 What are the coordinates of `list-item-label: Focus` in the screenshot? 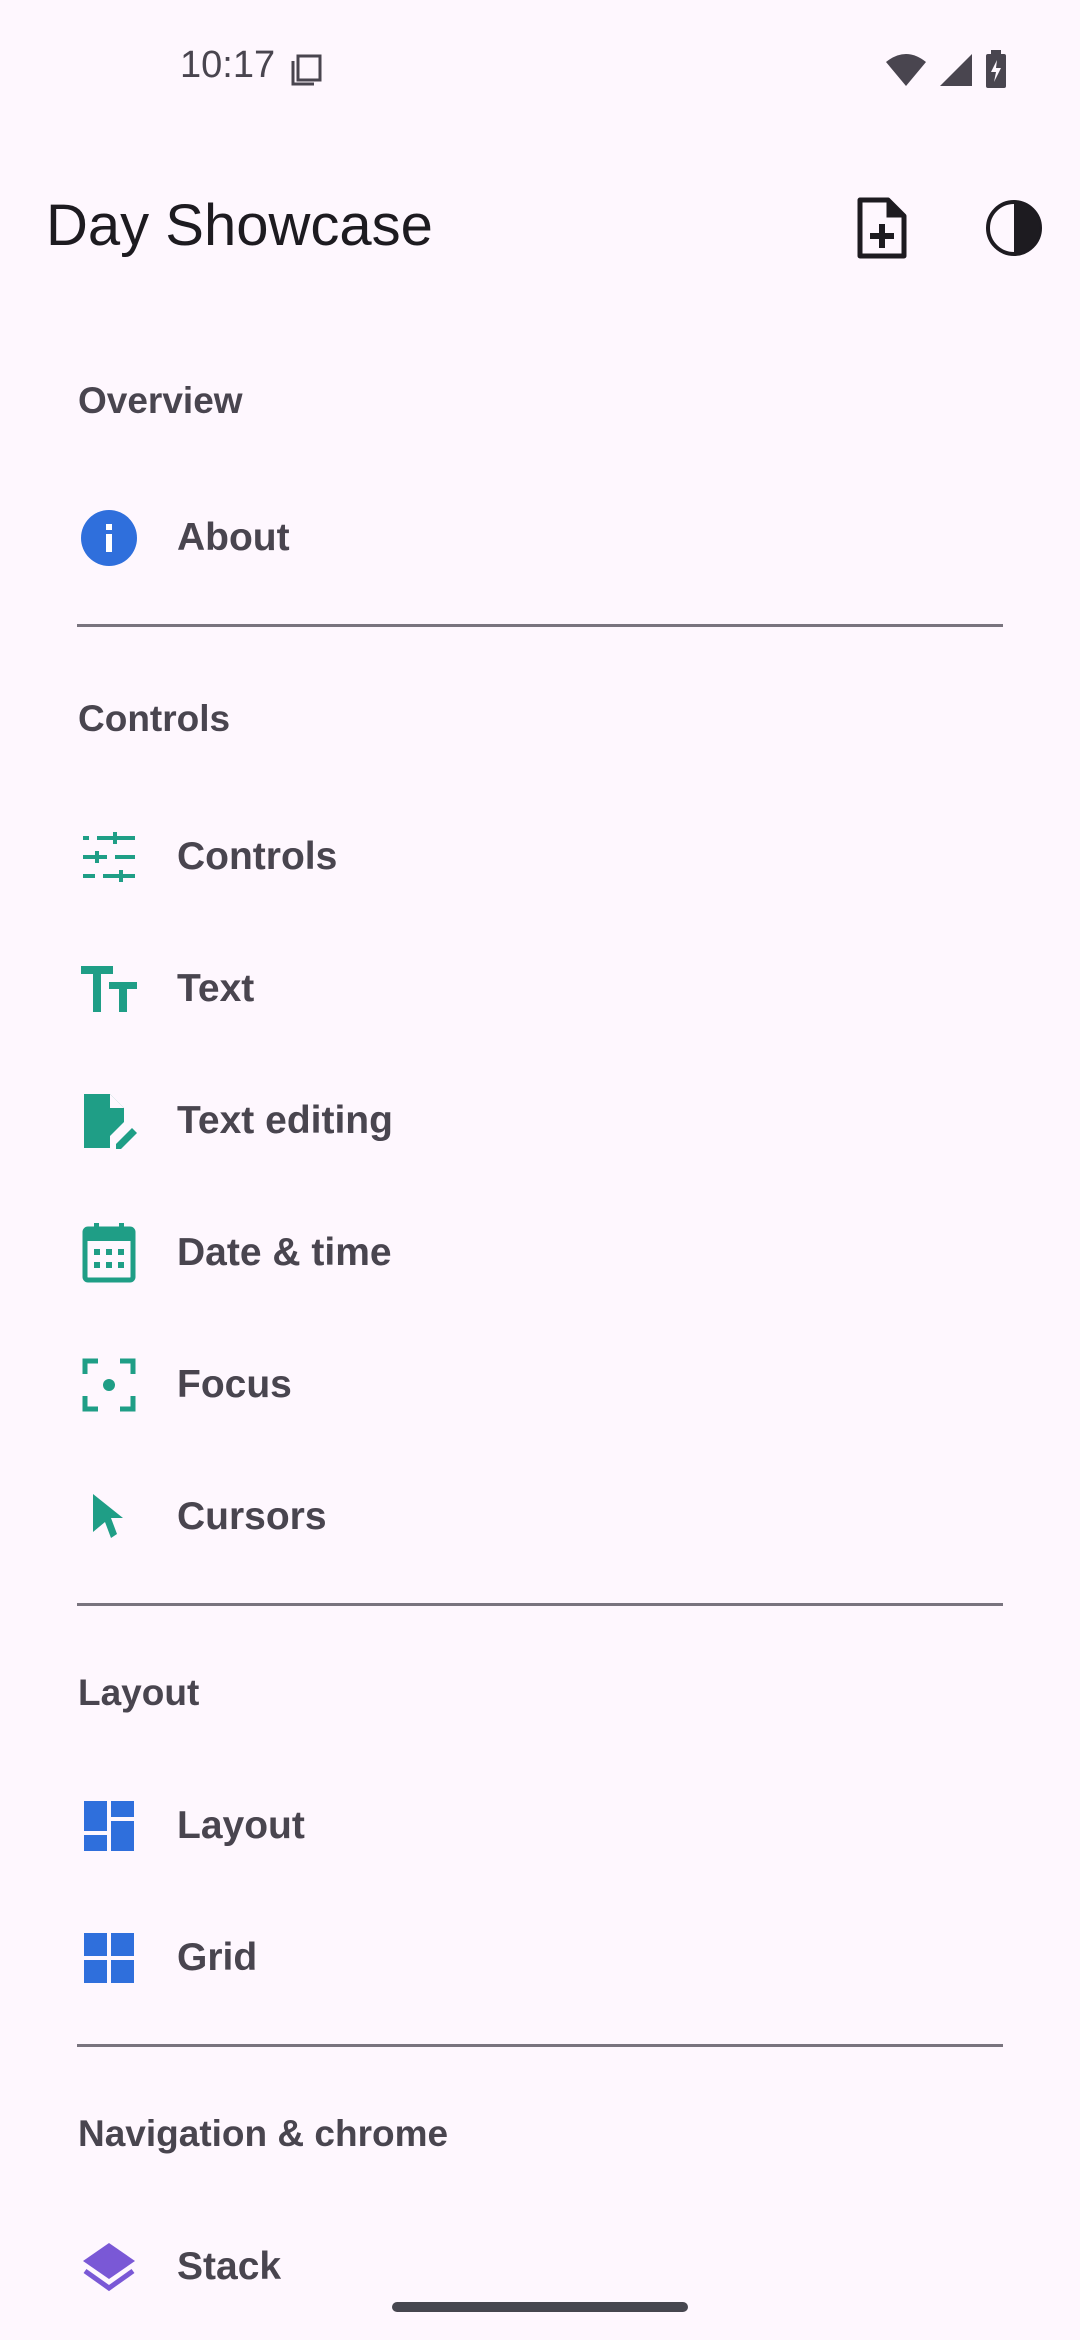 It's located at (234, 1384).